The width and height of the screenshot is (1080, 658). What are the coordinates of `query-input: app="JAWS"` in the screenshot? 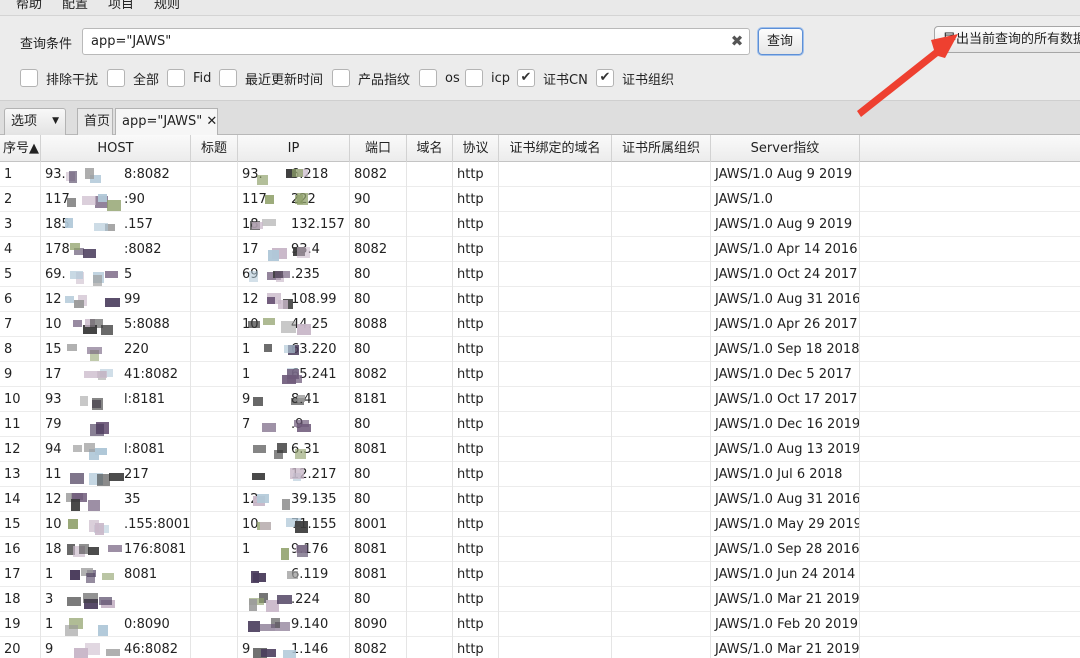 It's located at (416, 41).